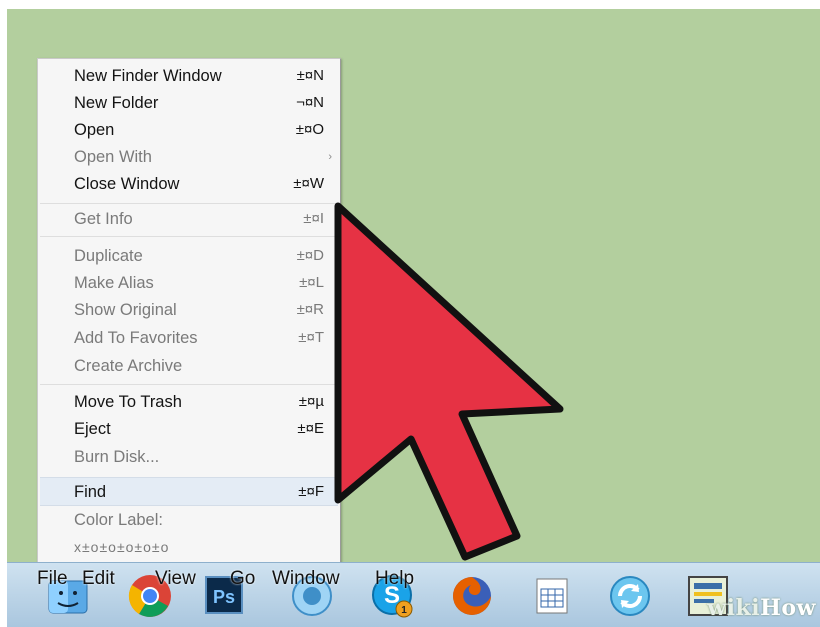  What do you see at coordinates (734, 608) in the screenshot?
I see `watermark-wiki: wiki` at bounding box center [734, 608].